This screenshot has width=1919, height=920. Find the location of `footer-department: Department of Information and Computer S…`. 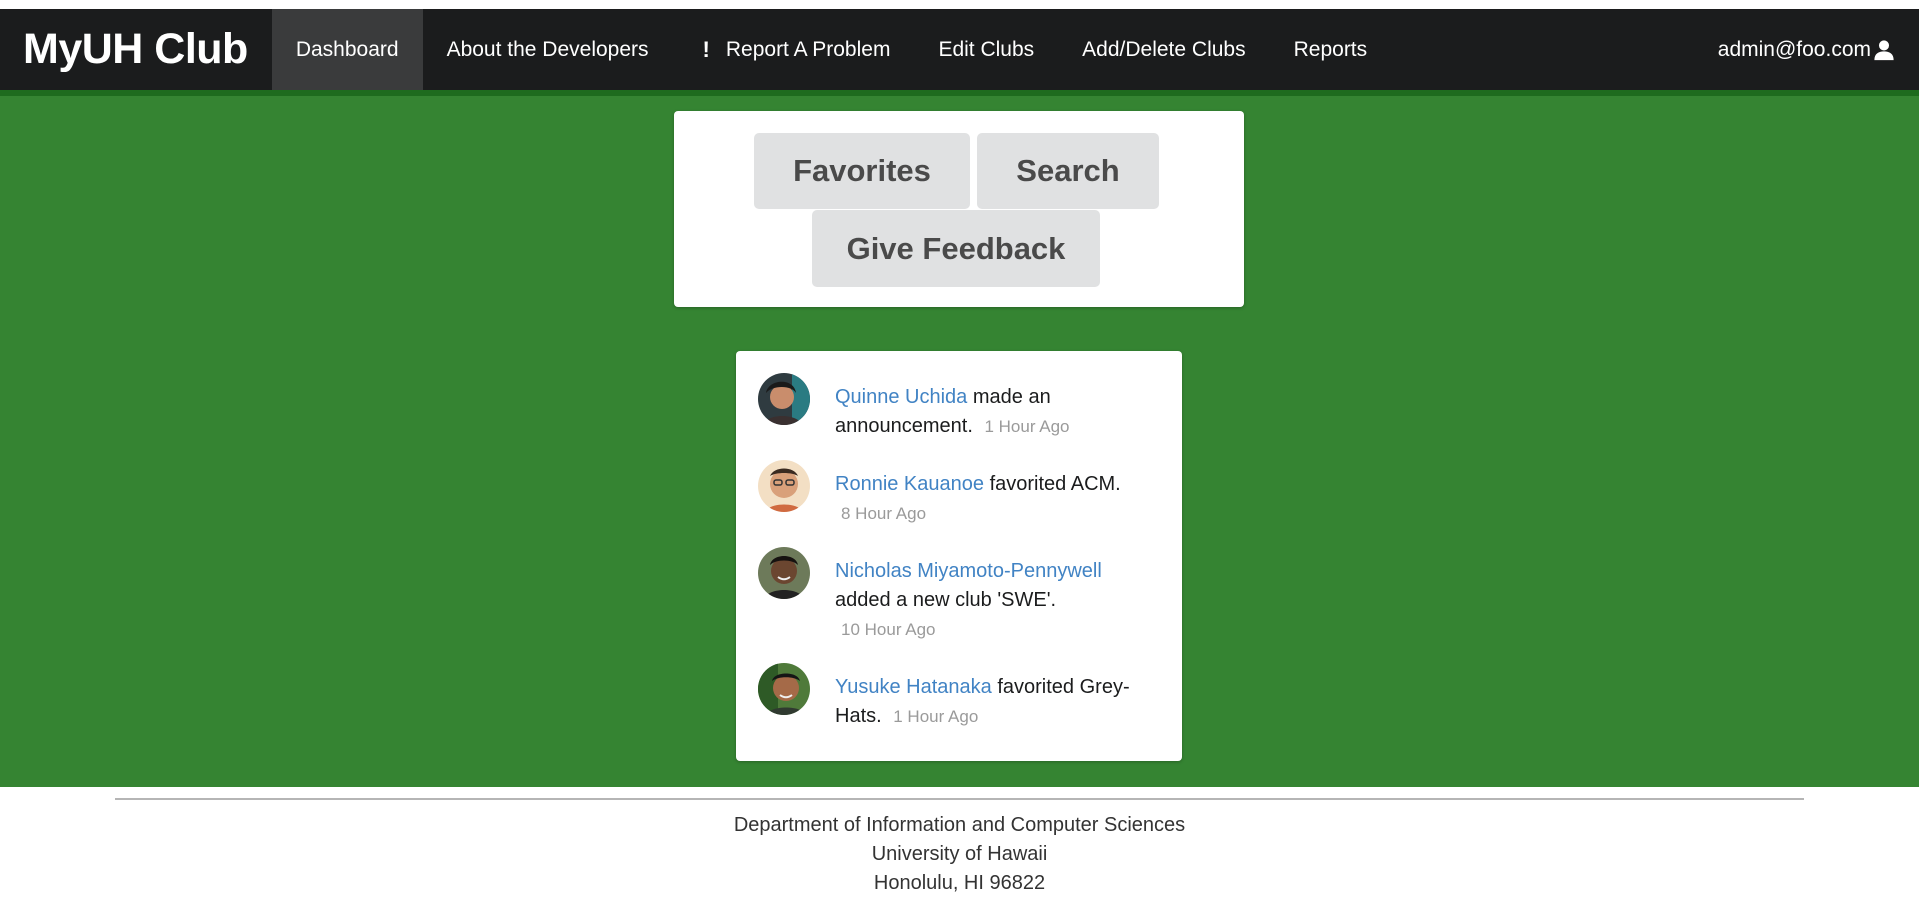

footer-department: Department of Information and Computer S… is located at coordinates (959, 825).